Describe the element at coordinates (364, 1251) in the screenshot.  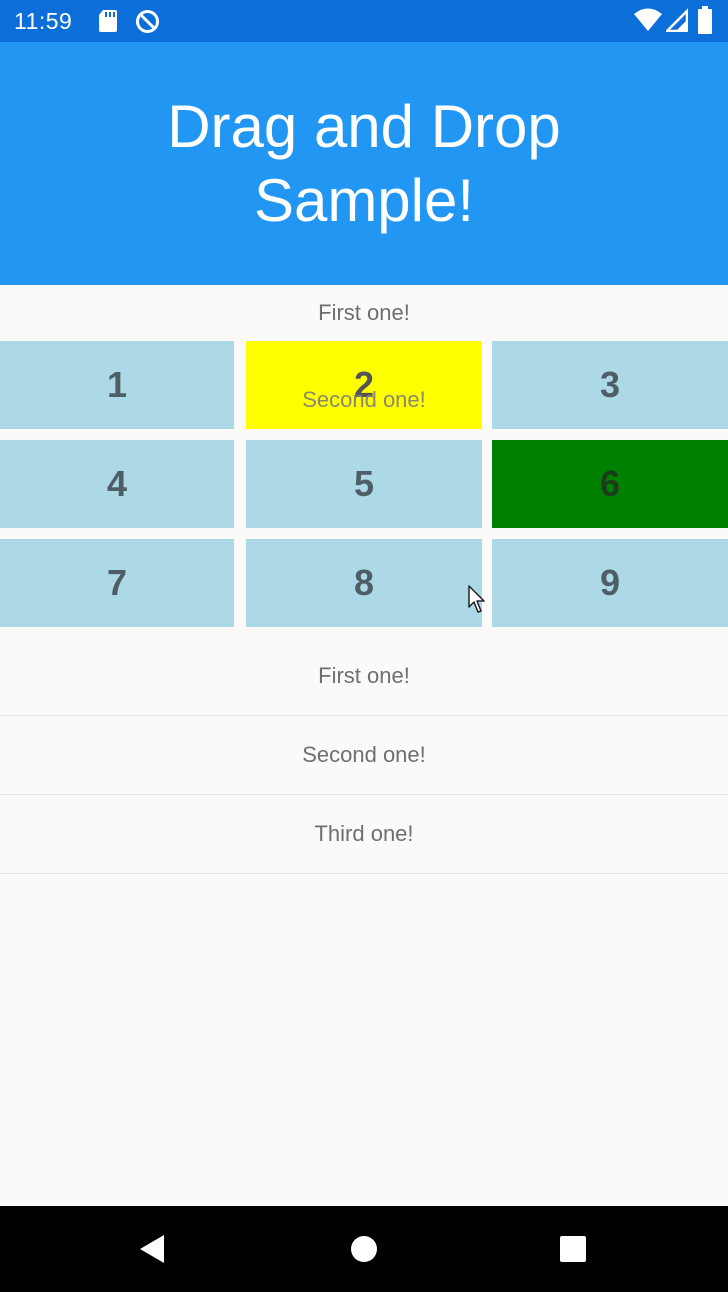
I see `home-icon` at that location.